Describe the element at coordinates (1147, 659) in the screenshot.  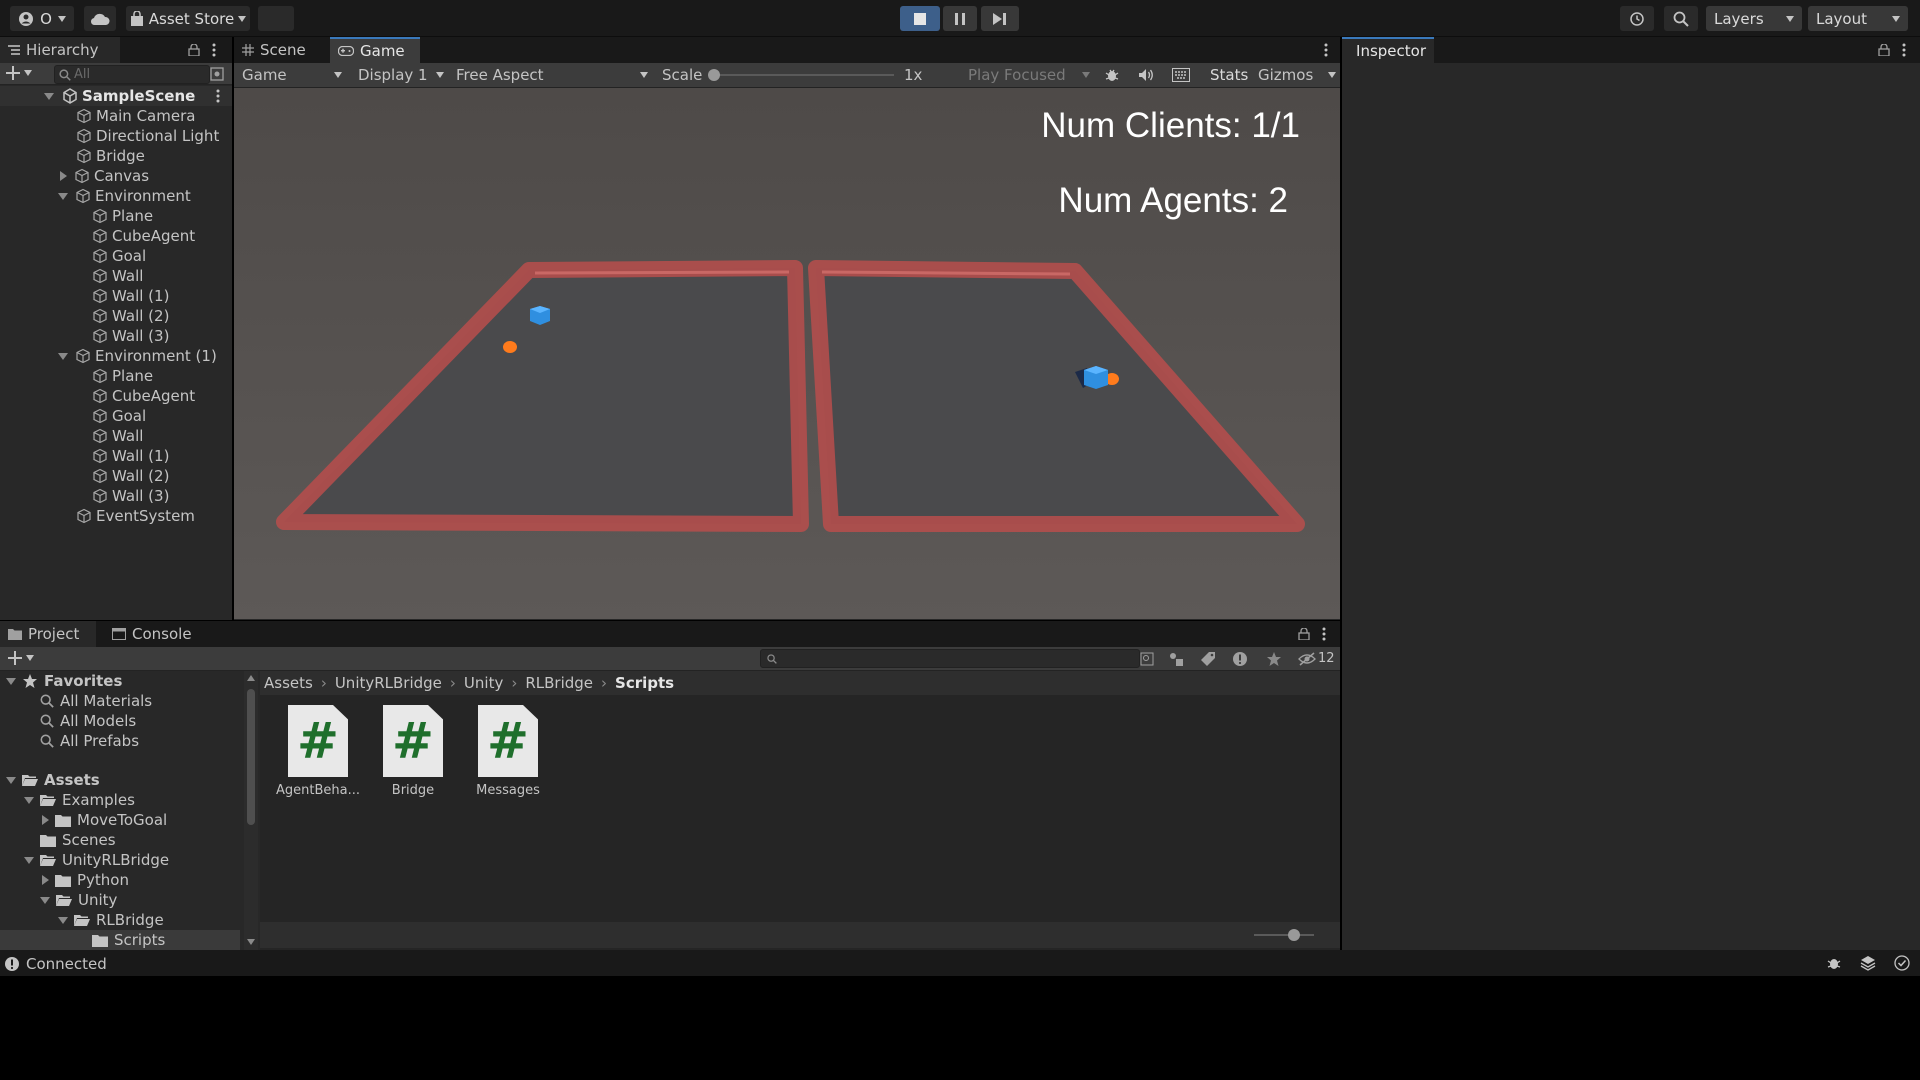
I see `search-by-type-icon` at that location.